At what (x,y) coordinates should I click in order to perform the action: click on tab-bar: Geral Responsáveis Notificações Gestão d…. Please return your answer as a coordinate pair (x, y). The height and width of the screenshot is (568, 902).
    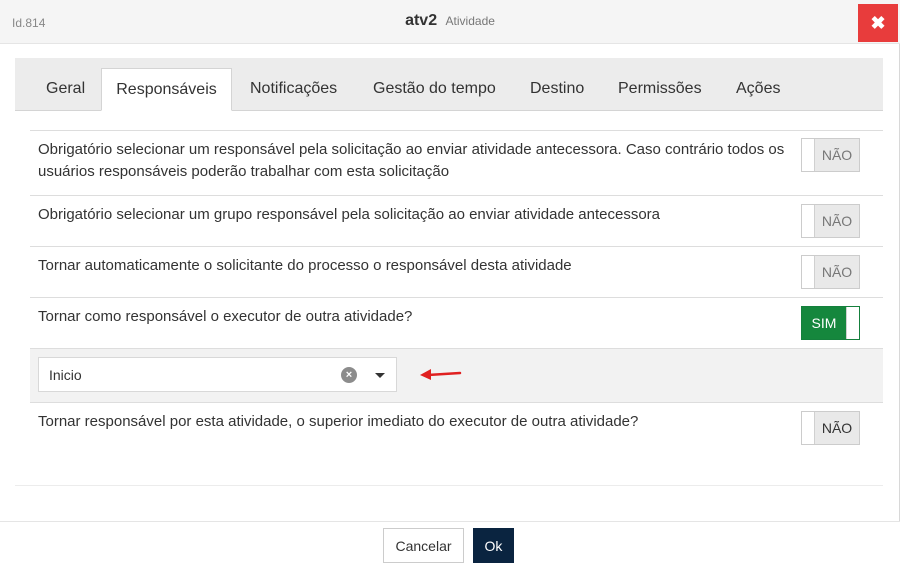
    Looking at the image, I should click on (449, 84).